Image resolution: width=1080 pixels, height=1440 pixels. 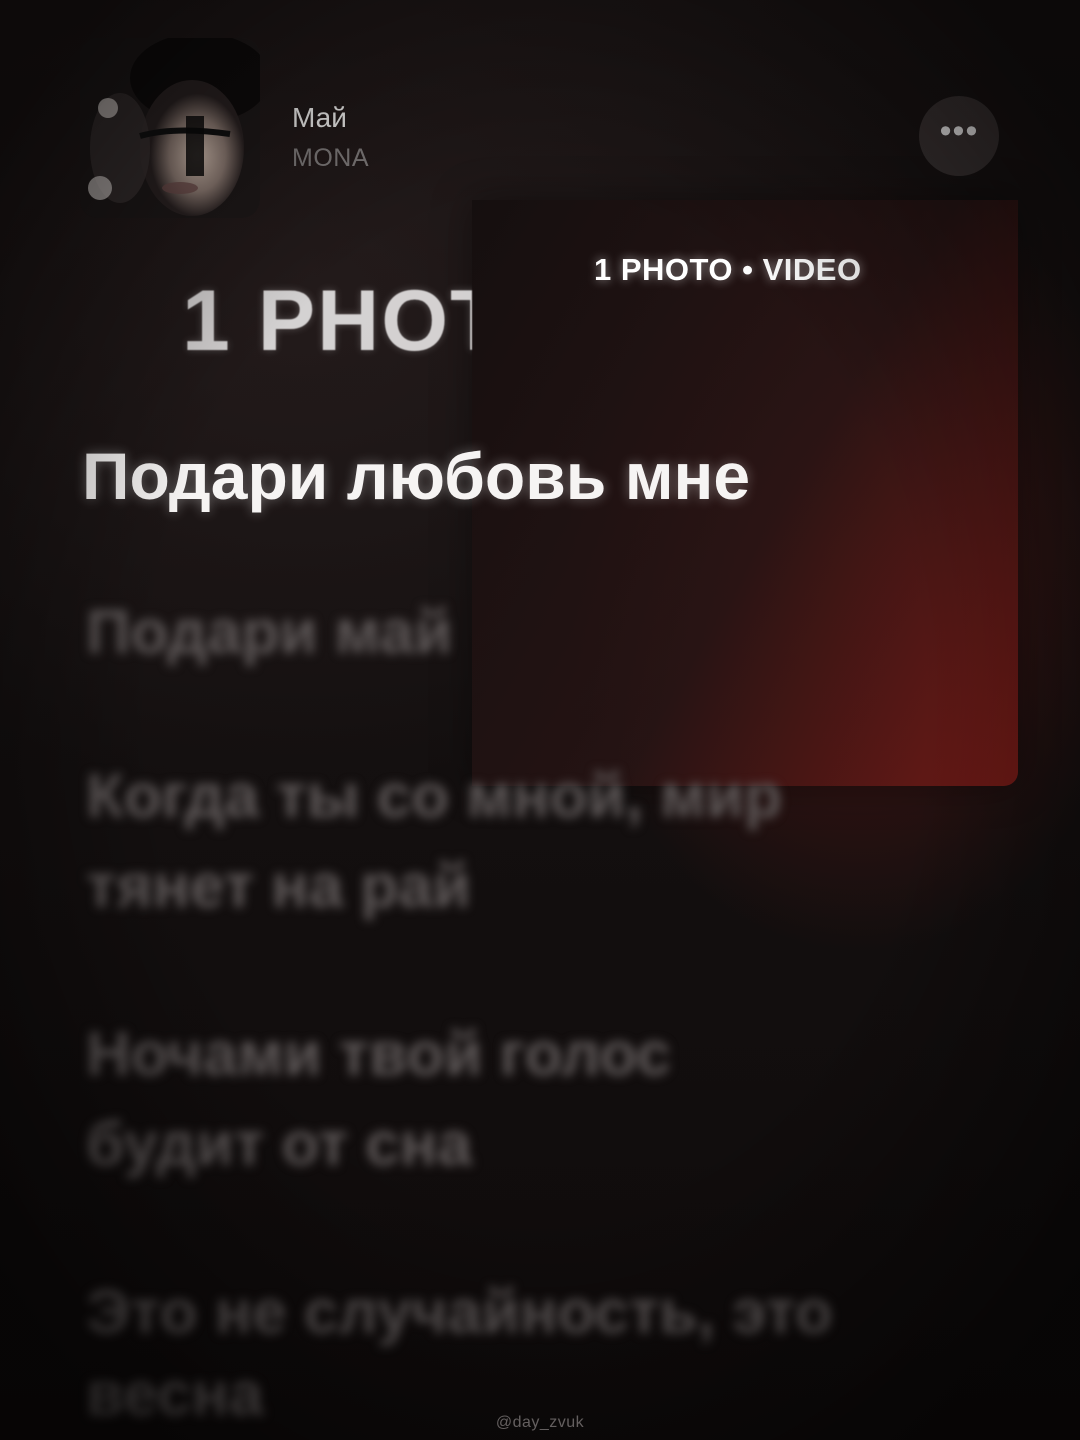 What do you see at coordinates (459, 1313) in the screenshot?
I see `lyric-line: Это не случайность, это` at bounding box center [459, 1313].